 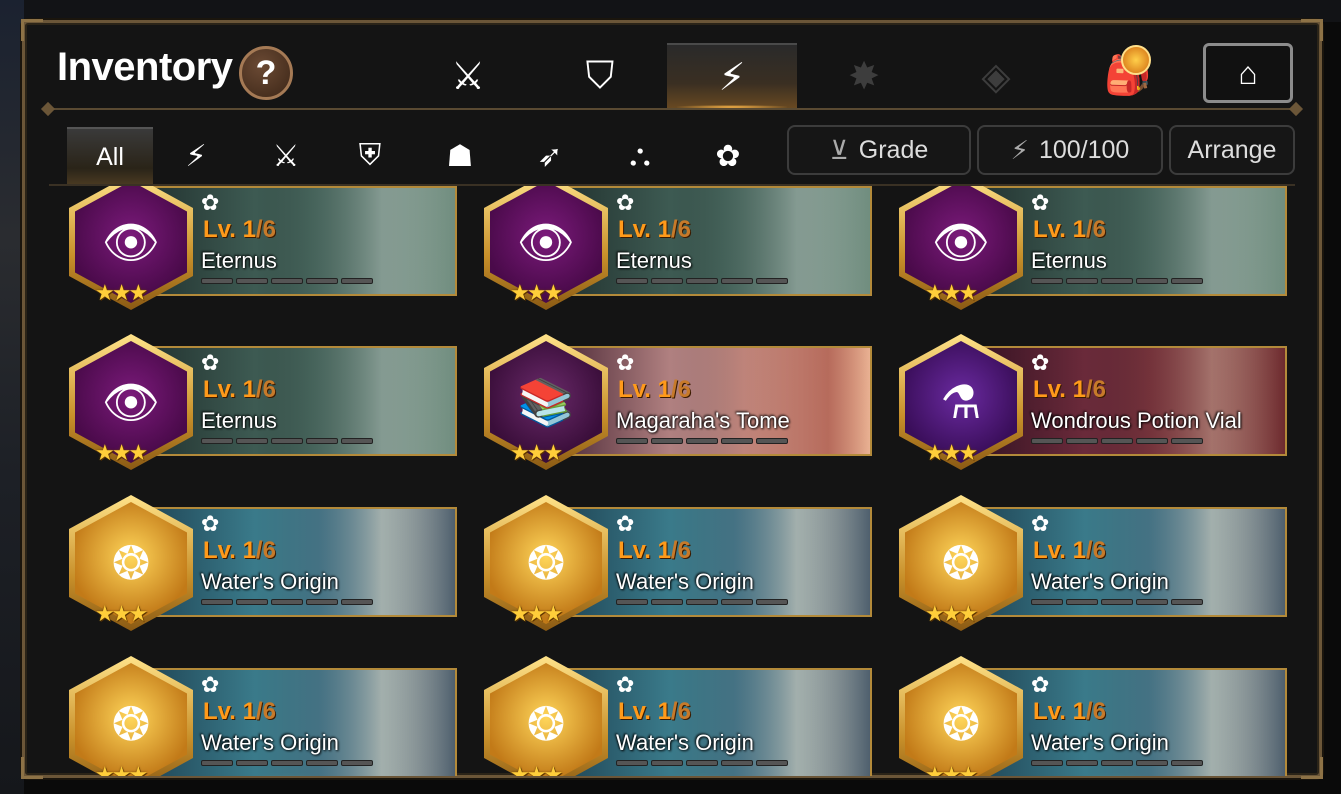 I want to click on artifact-icon: 📚, so click(x=546, y=402).